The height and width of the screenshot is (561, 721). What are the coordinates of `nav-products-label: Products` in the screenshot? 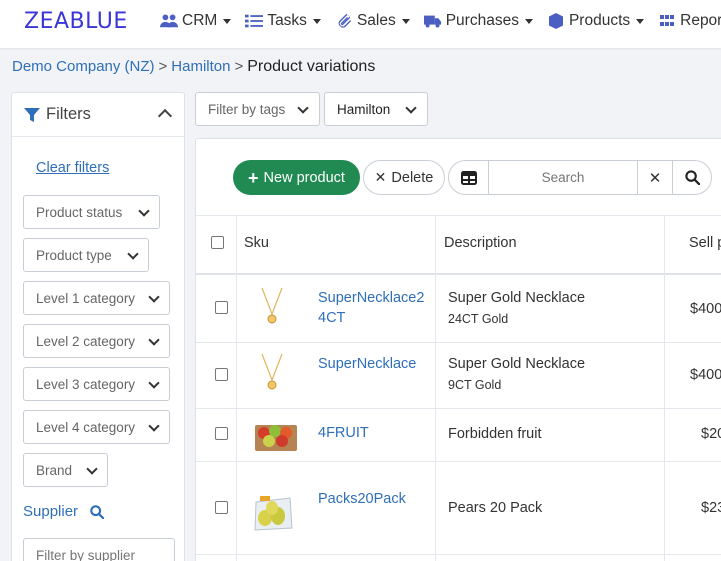 It's located at (599, 20).